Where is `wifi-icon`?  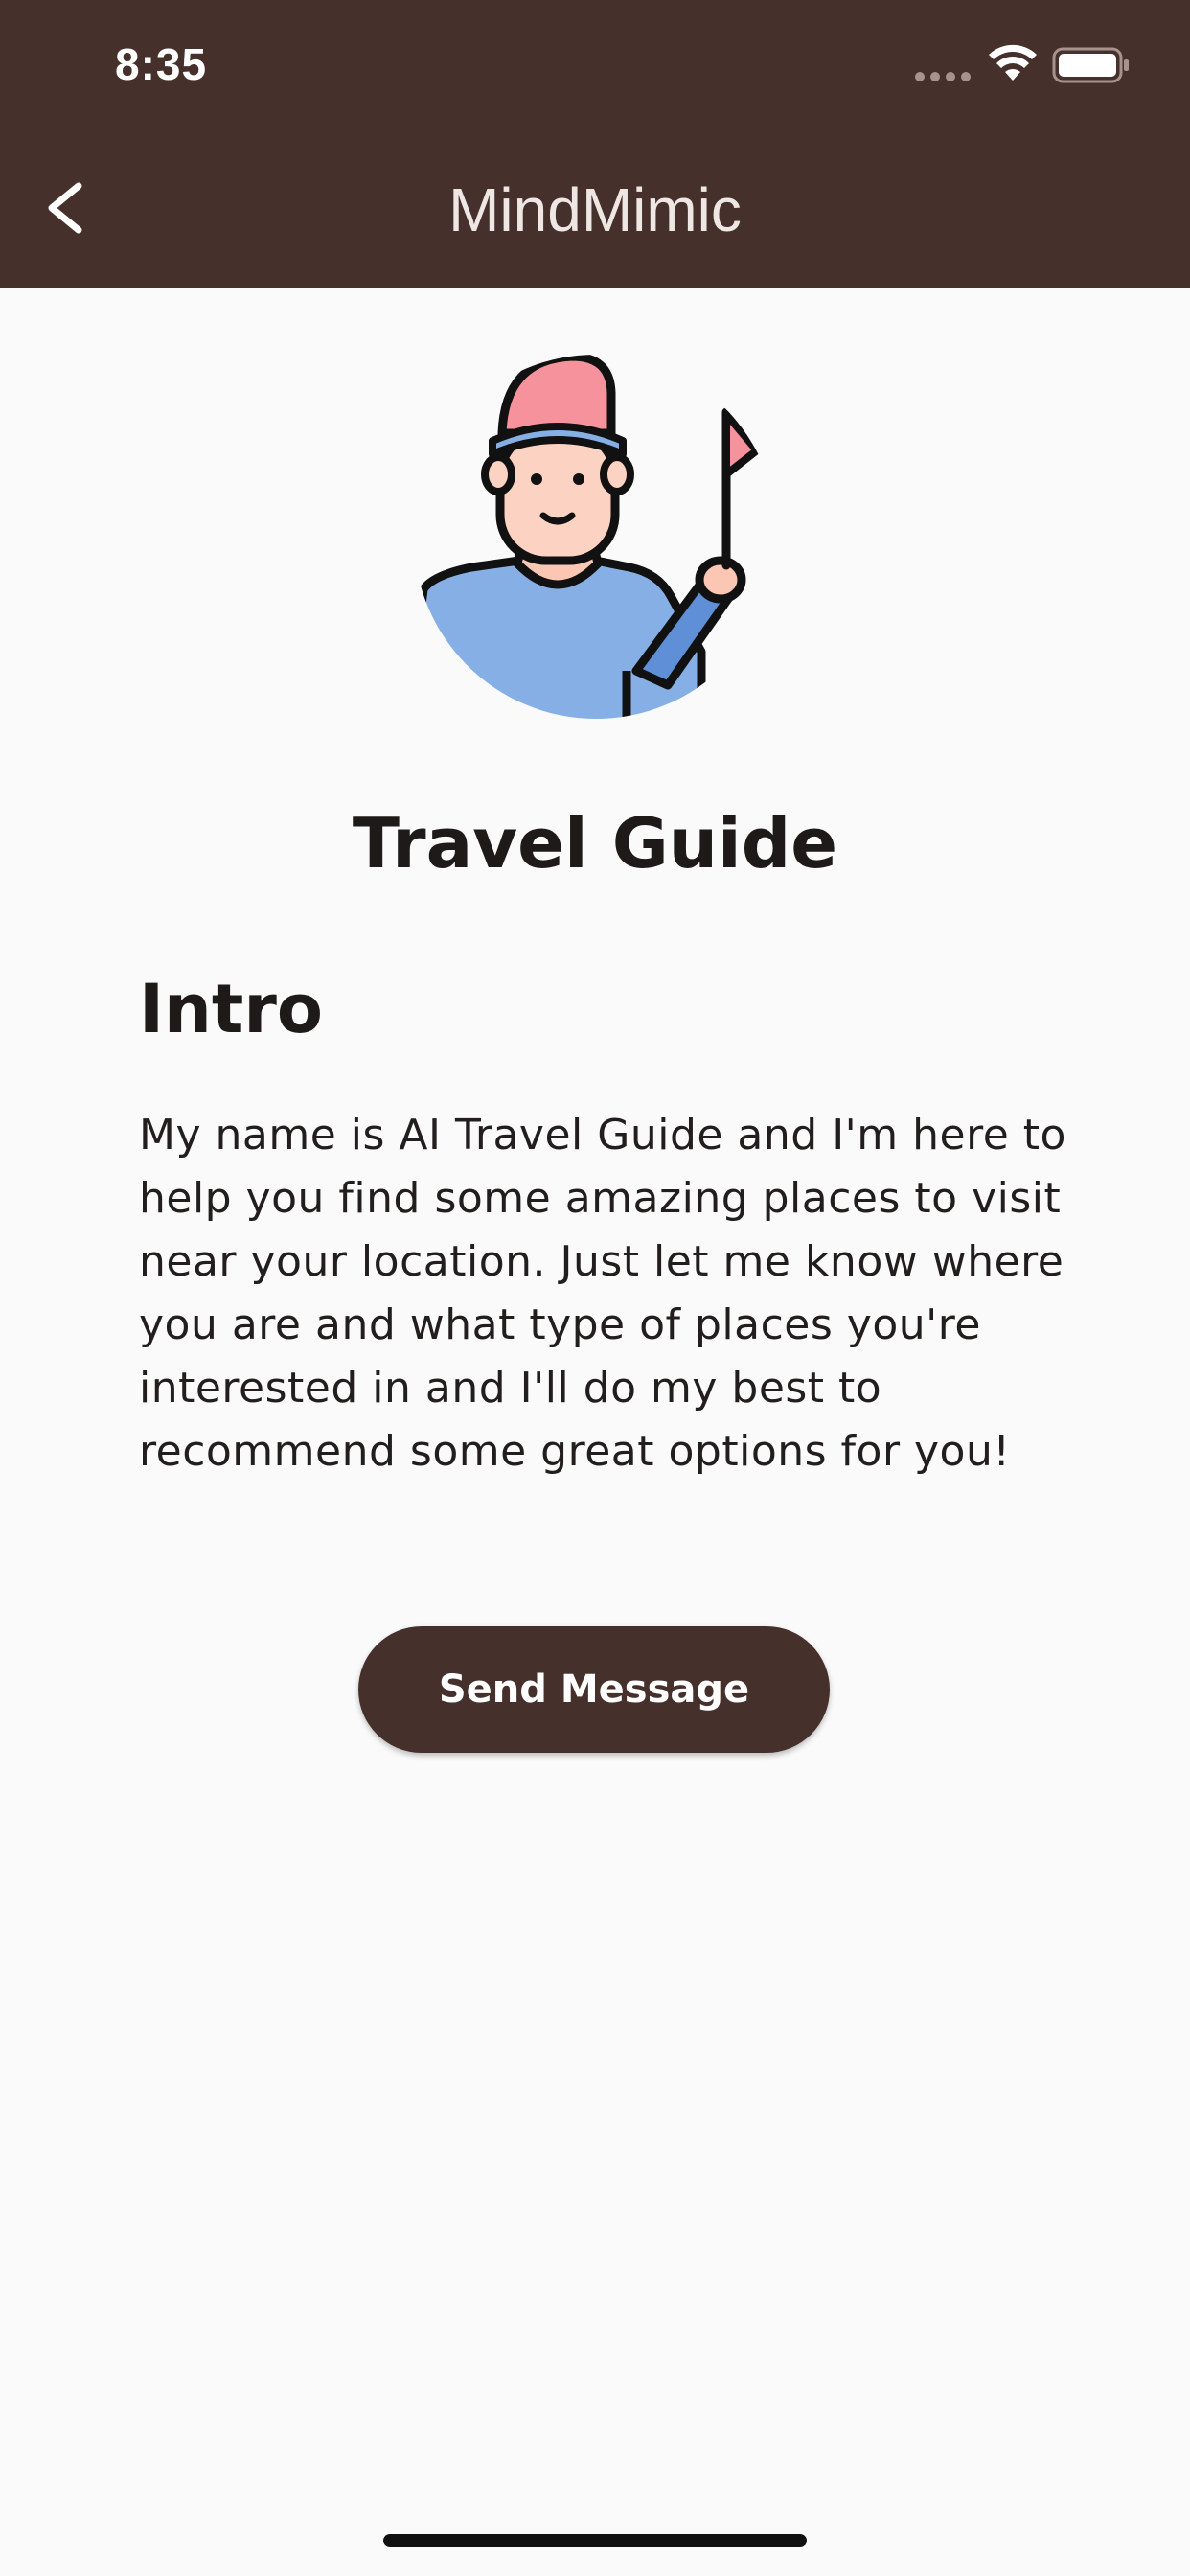
wifi-icon is located at coordinates (1013, 62).